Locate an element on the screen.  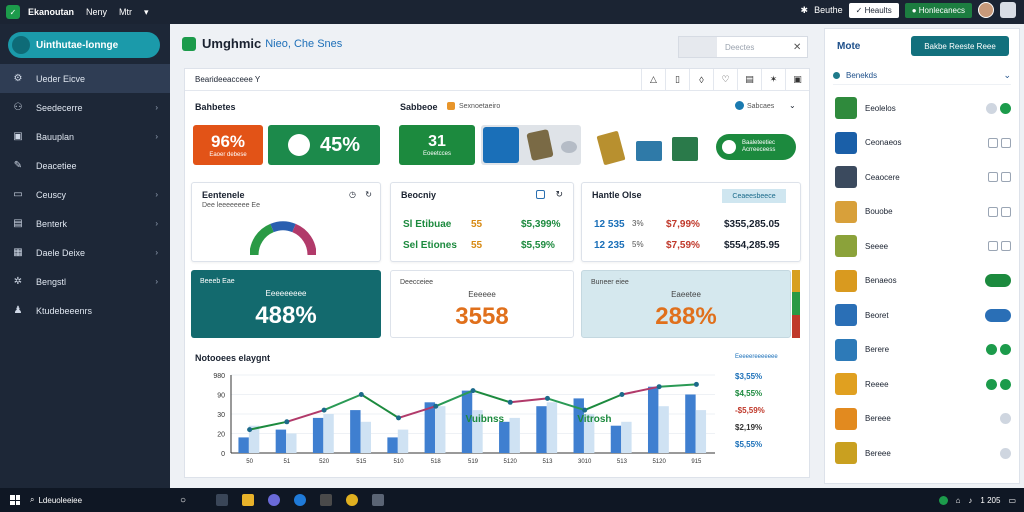
toggle-switch is located at coordinates (998, 315).